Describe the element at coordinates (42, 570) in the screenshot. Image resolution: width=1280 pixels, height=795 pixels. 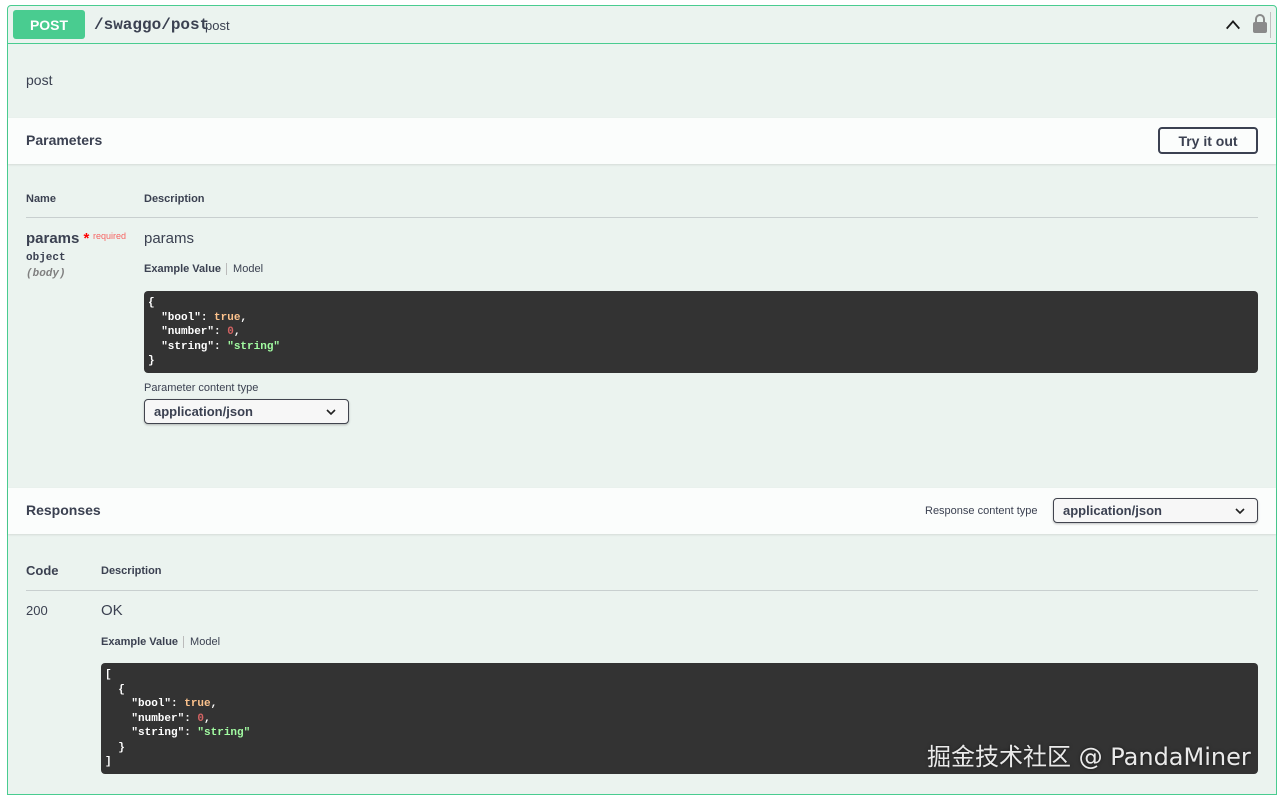
I see `response-col-code: Code` at that location.